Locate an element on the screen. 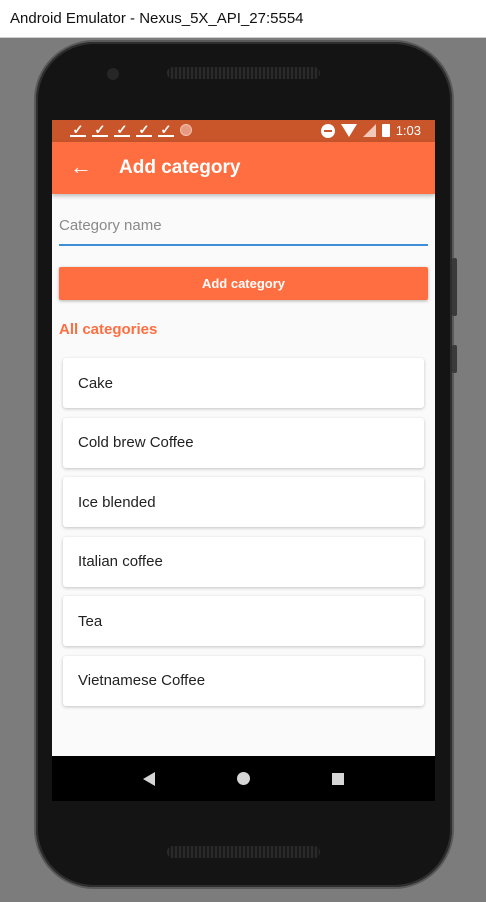 The height and width of the screenshot is (902, 486). home-circle-icon is located at coordinates (243, 778).